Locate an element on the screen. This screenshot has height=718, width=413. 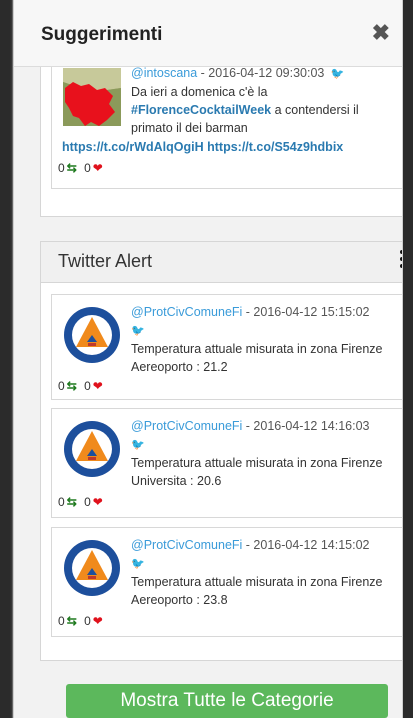
modal-header: Suggerimenti ✖ is located at coordinates (208, 33).